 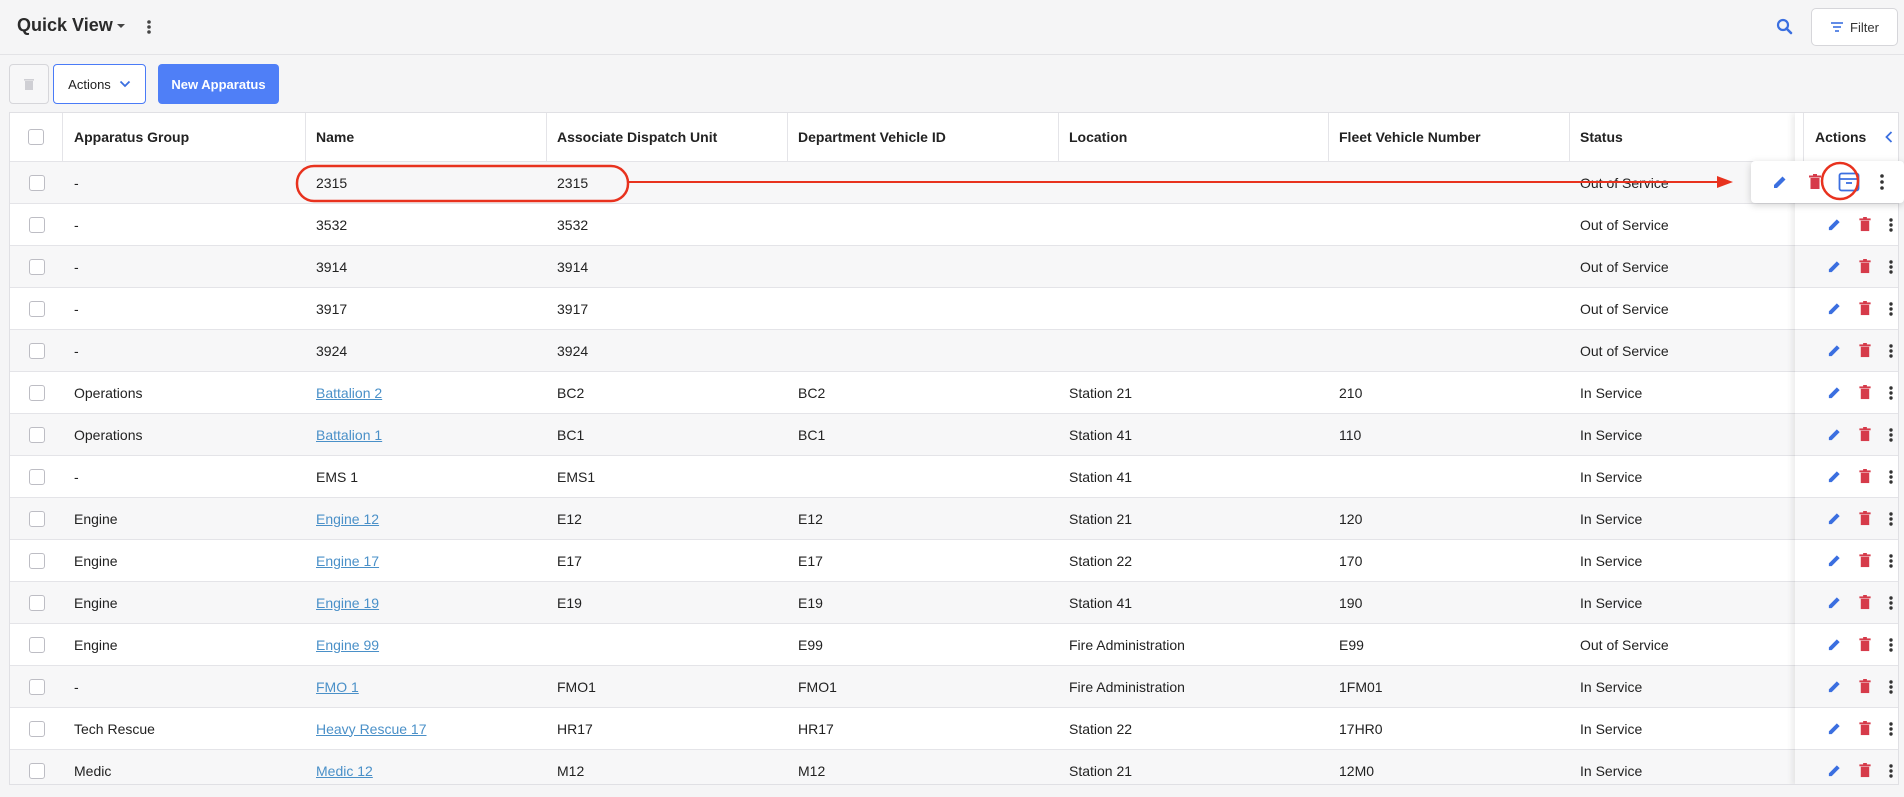 I want to click on apparatus-link: Battalion 1, so click(x=349, y=435).